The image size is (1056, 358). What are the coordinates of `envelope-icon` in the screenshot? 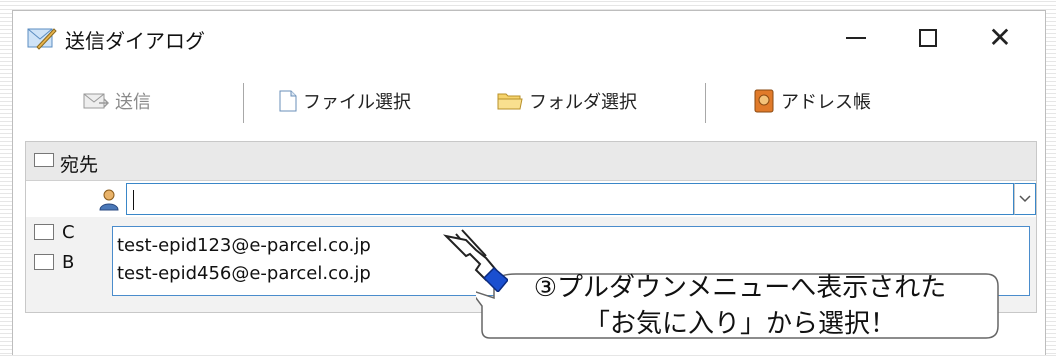 It's located at (44, 160).